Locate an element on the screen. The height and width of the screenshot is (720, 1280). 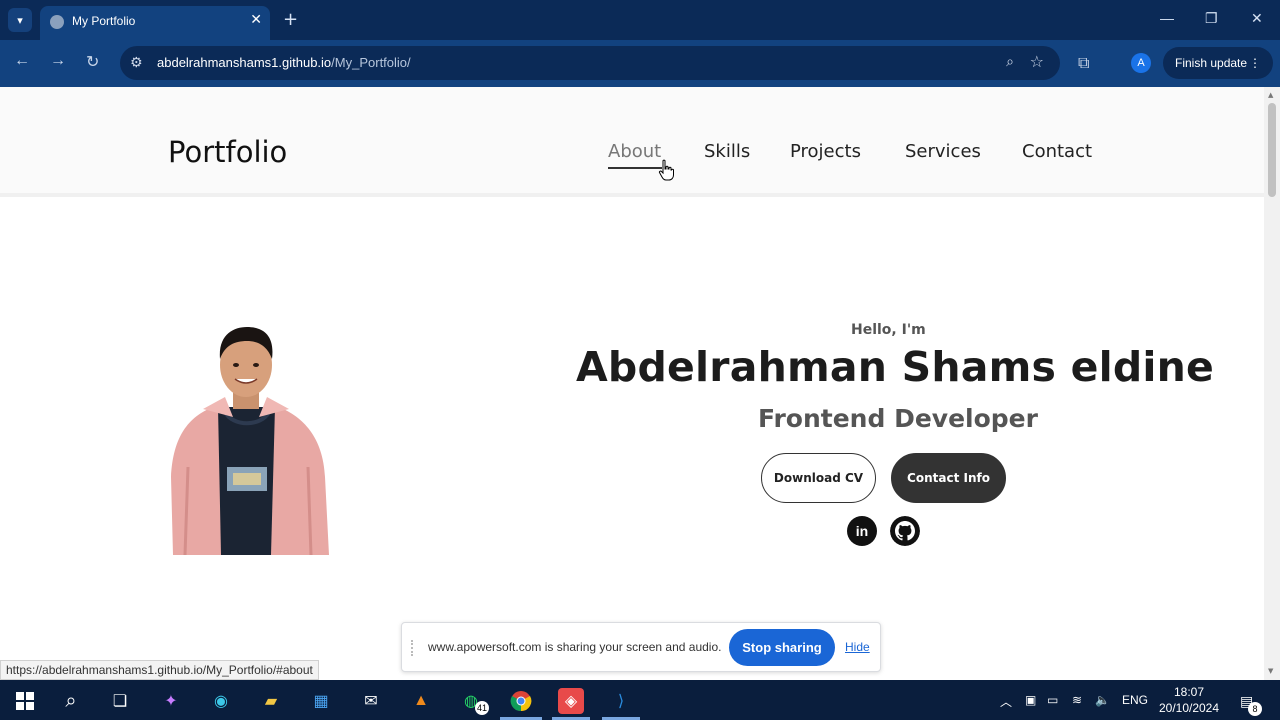
restore-icon: ❐ is located at coordinates (1211, 18).